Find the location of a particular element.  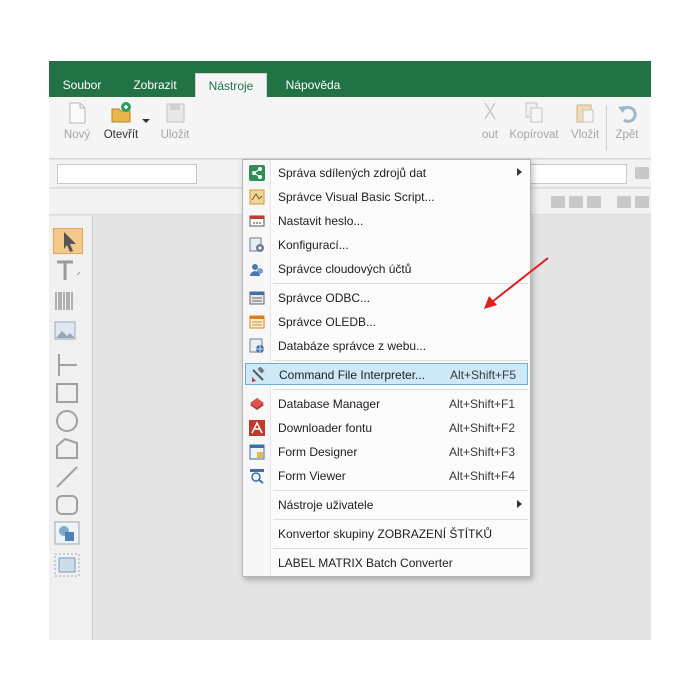

menu-item-label: Form Viewer is located at coordinates (312, 476).